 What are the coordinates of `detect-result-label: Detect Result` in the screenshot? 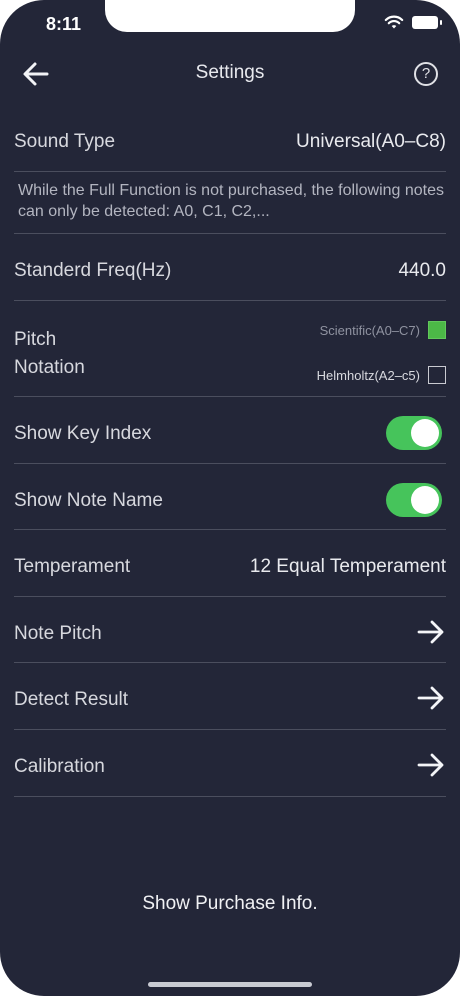 It's located at (71, 699).